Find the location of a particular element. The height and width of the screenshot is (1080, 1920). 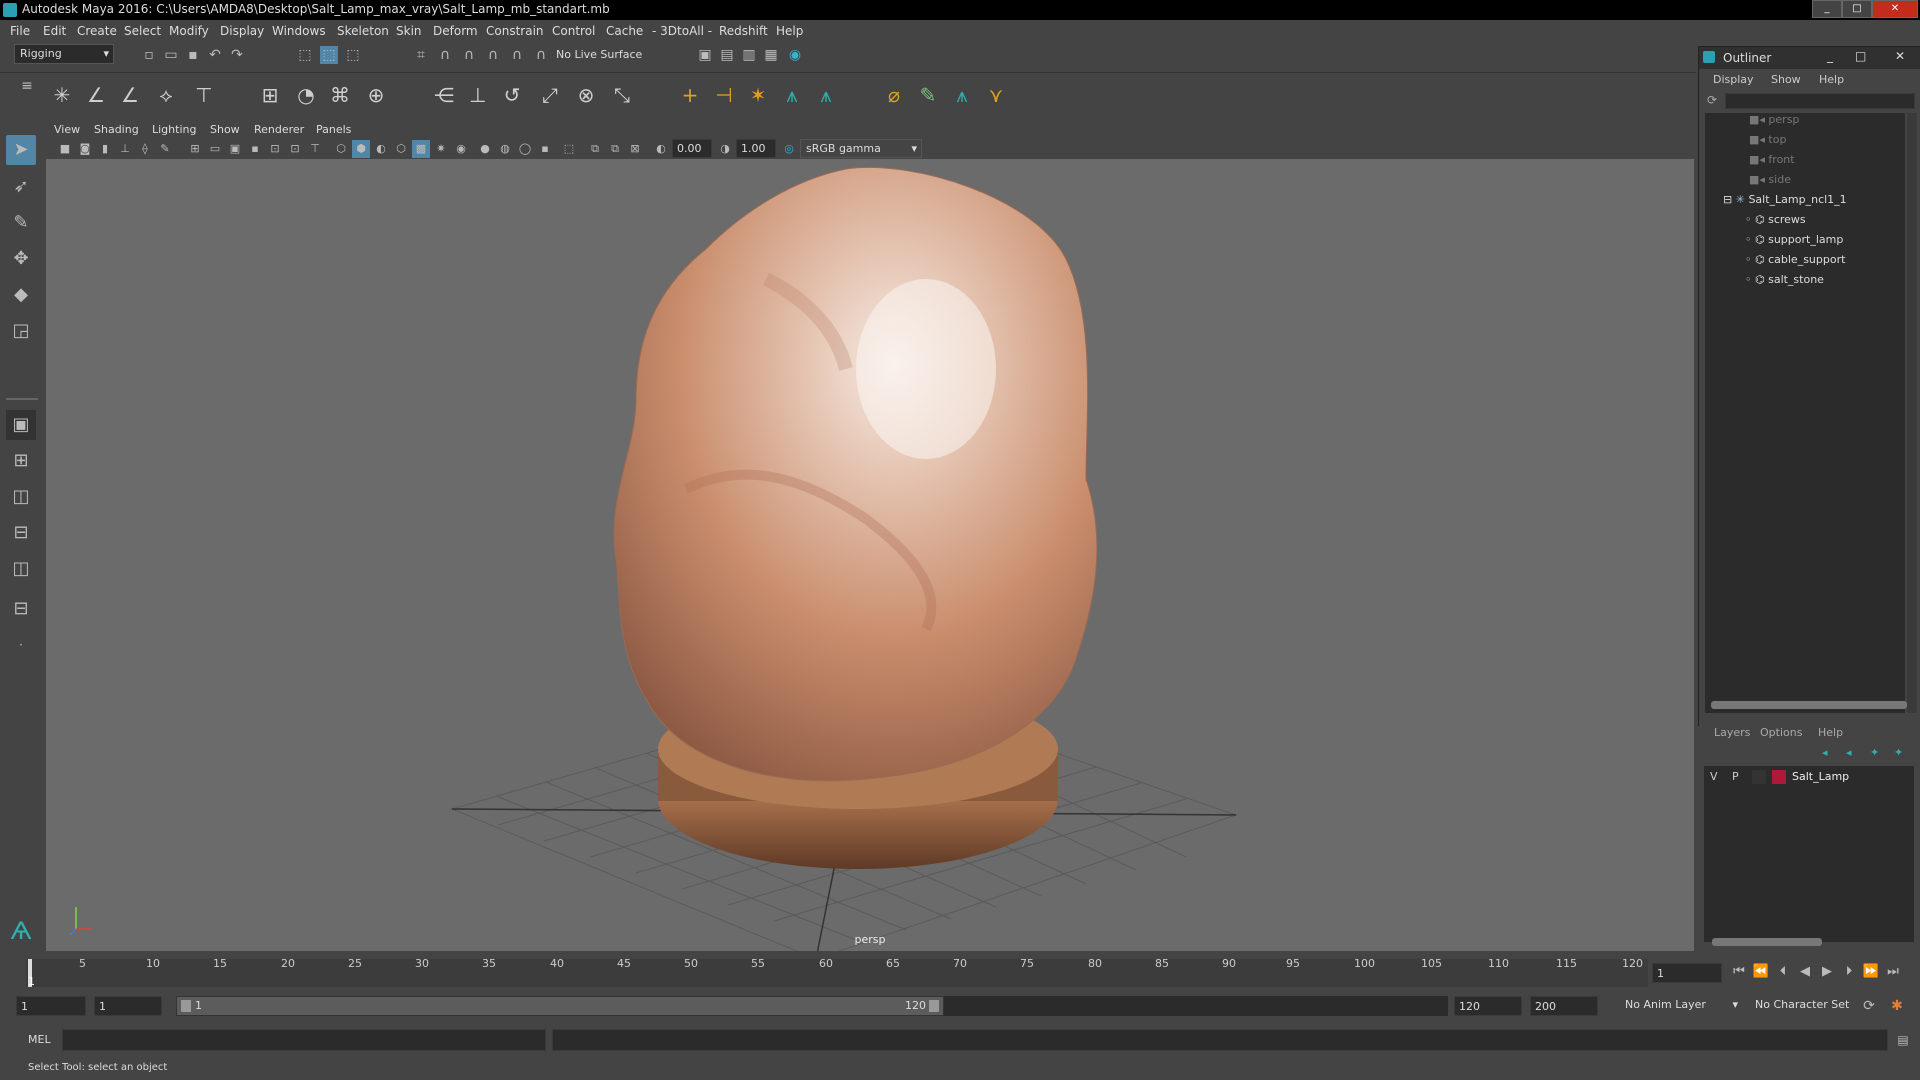

isolate-select-icon: ⬚ is located at coordinates (569, 149).